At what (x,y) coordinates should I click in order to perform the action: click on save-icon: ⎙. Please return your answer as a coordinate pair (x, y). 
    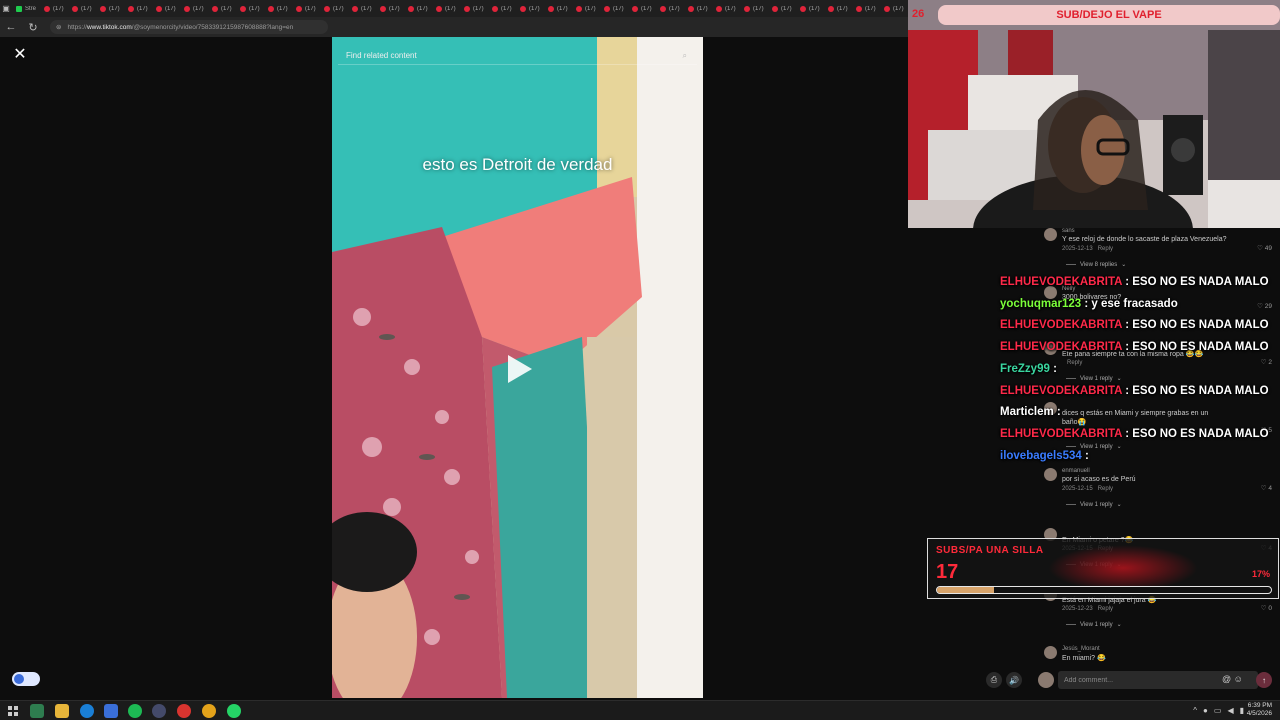
    Looking at the image, I should click on (994, 680).